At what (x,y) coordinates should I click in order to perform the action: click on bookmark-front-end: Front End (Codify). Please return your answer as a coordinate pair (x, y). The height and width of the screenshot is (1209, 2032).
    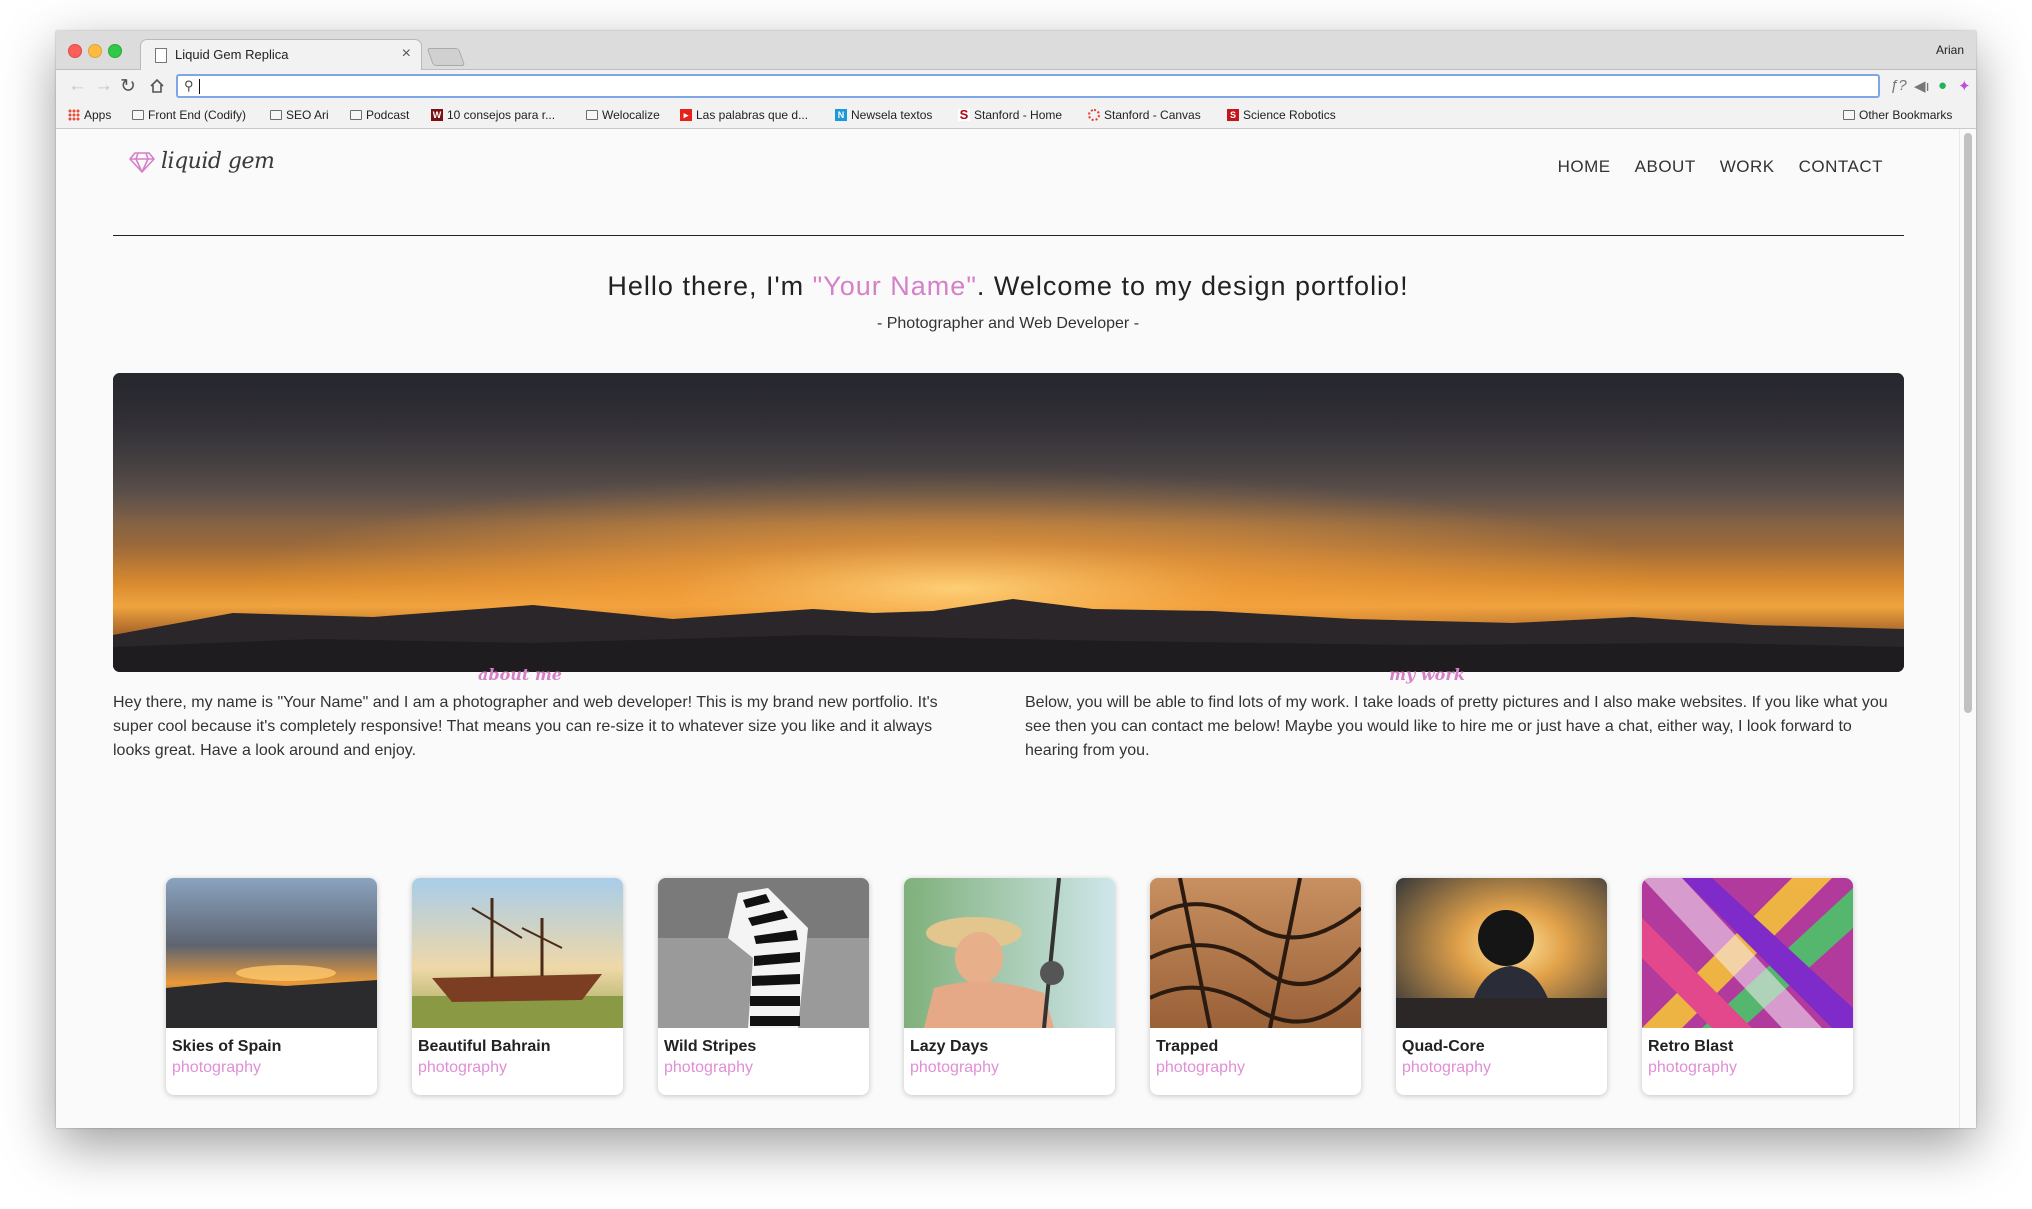
    Looking at the image, I should click on (189, 115).